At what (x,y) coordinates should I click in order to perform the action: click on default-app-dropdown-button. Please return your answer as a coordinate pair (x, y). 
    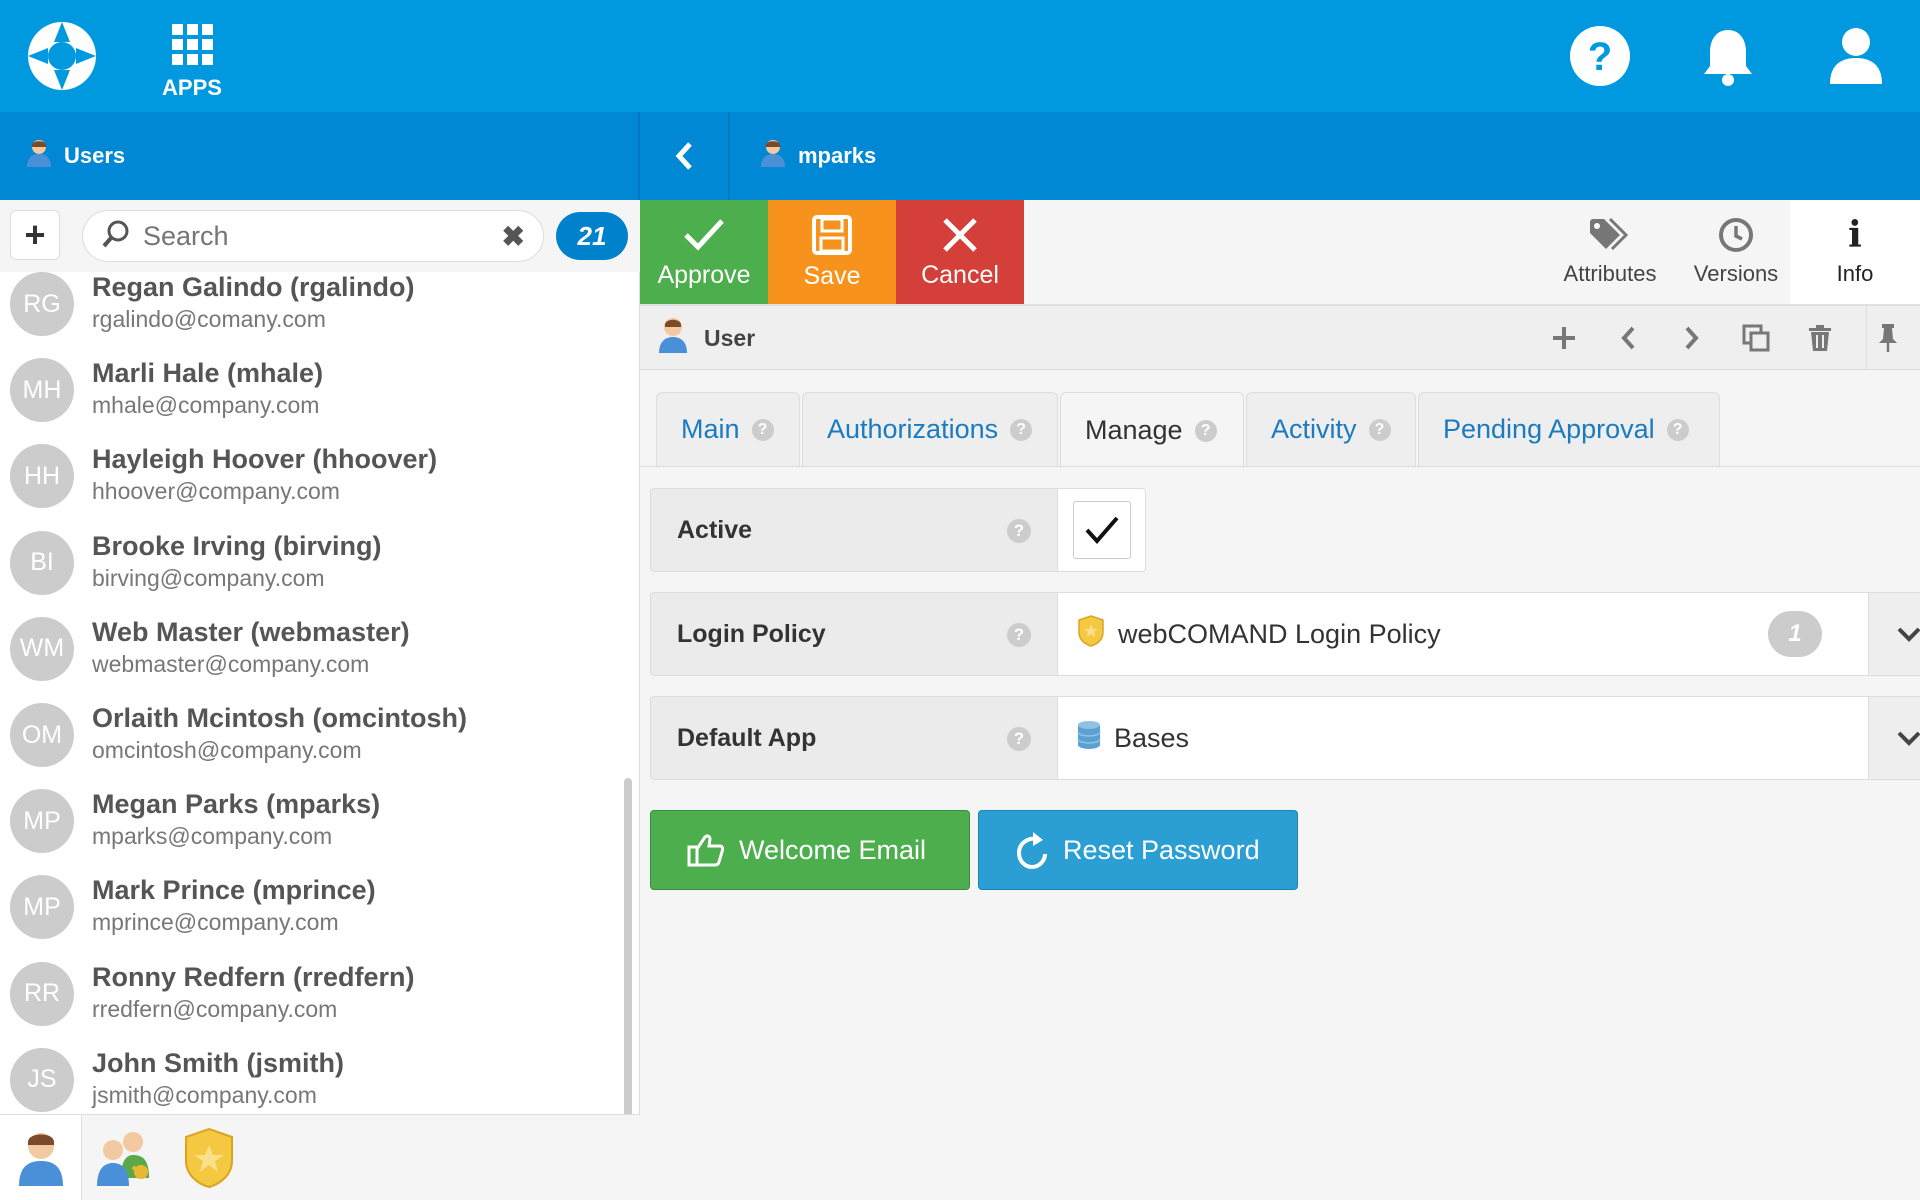
    Looking at the image, I should click on (1894, 738).